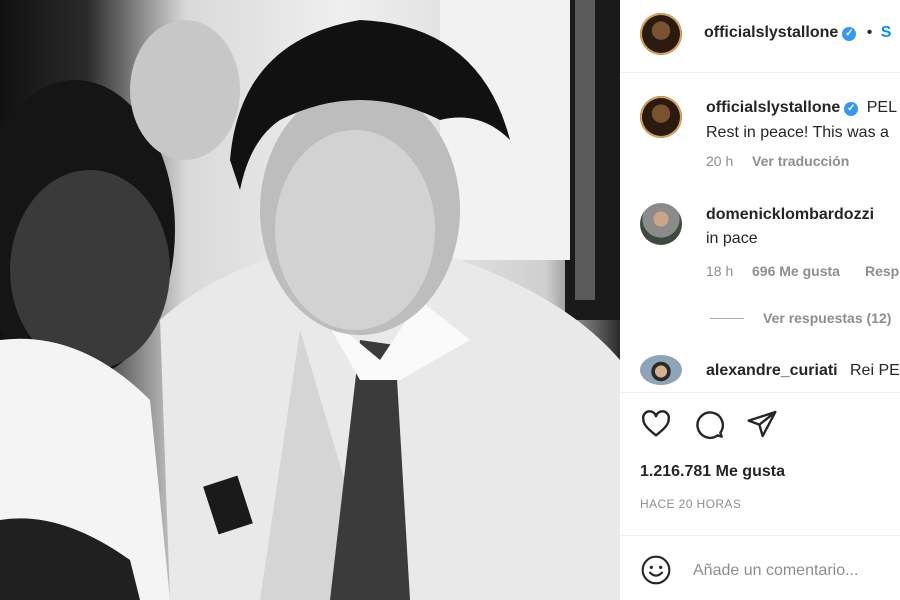 The image size is (900, 600). What do you see at coordinates (800, 161) in the screenshot?
I see `translate-link: Ver traducción` at bounding box center [800, 161].